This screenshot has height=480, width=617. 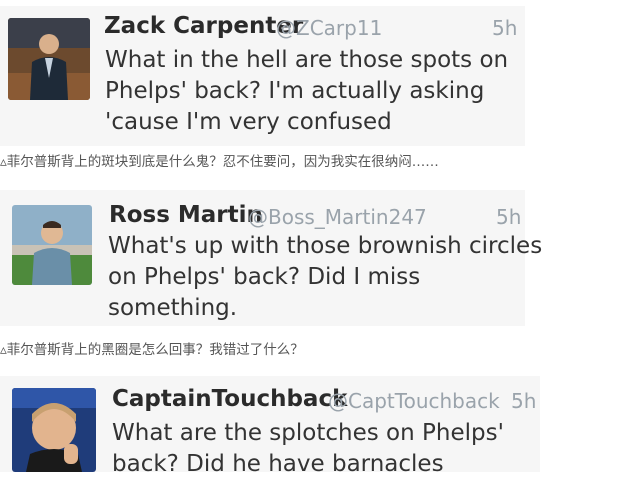 I want to click on author-handle: @CaptTouchback, so click(x=414, y=401).